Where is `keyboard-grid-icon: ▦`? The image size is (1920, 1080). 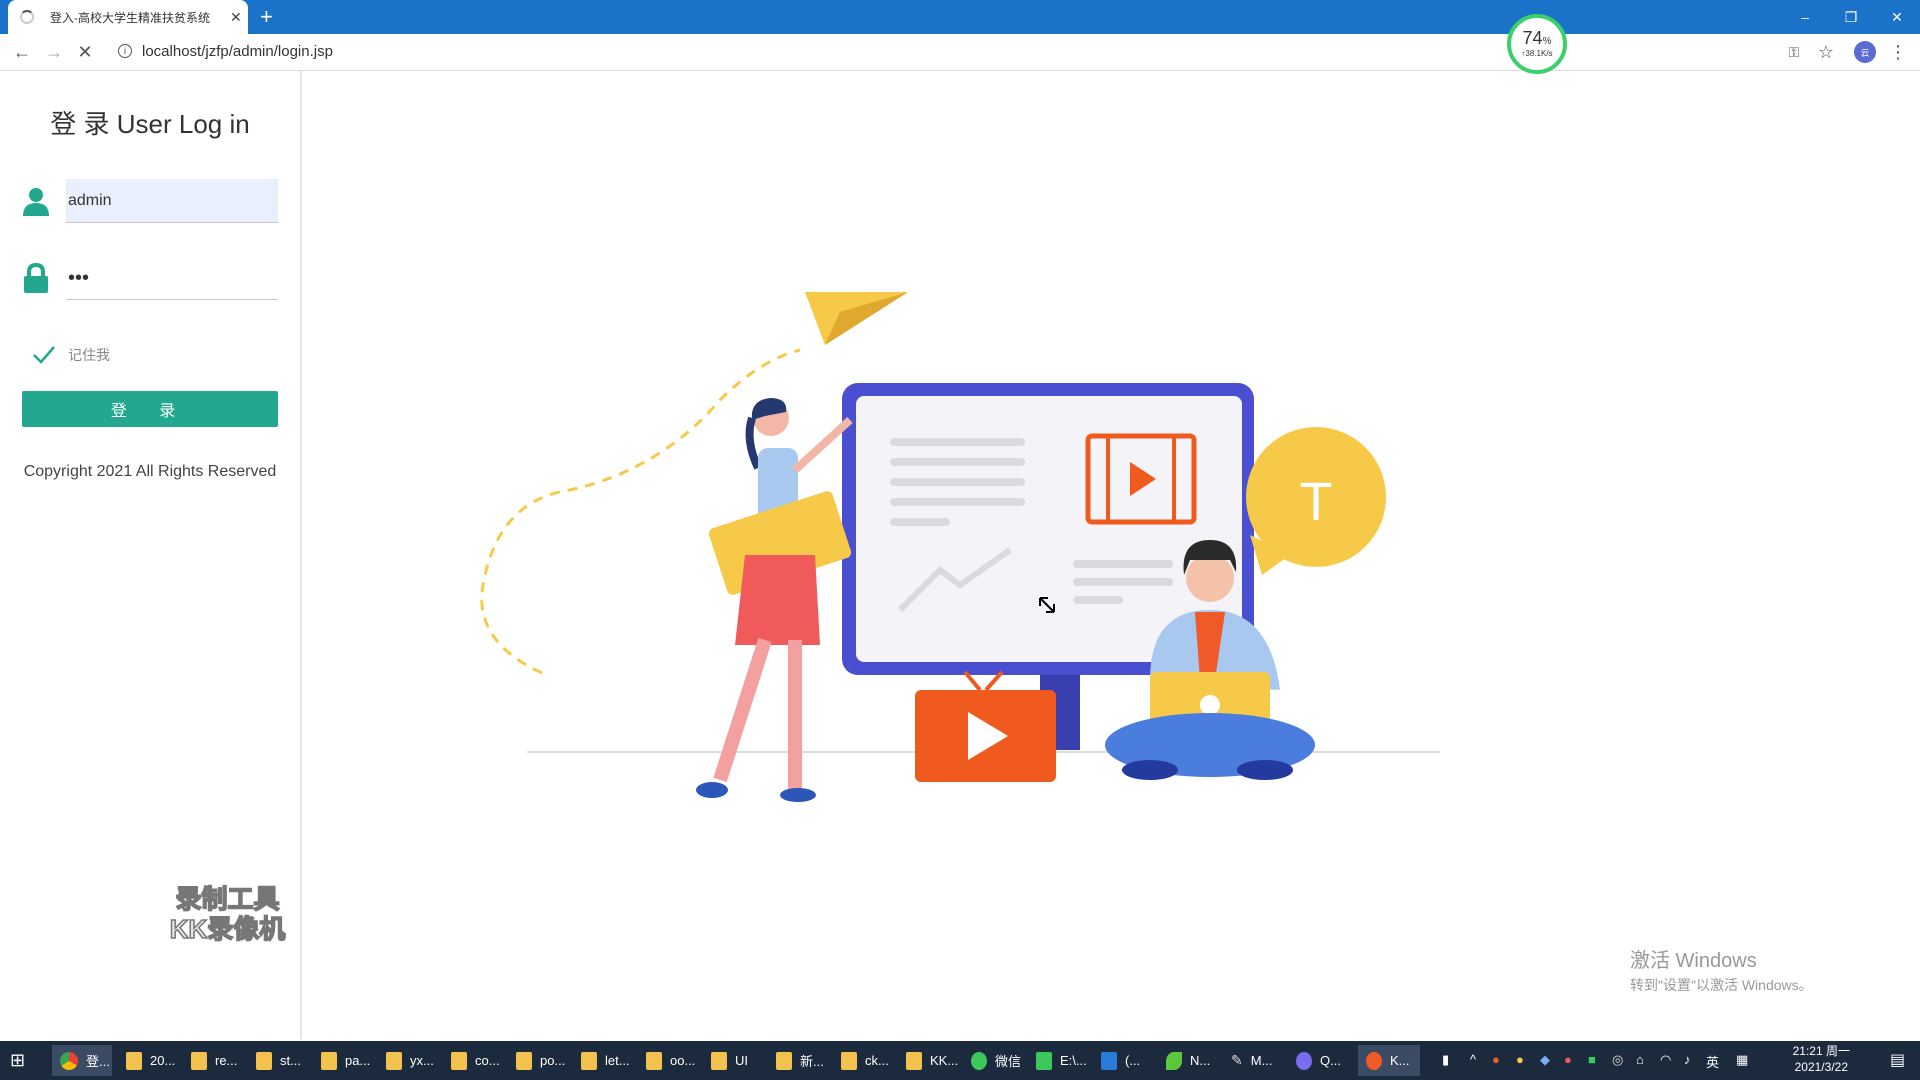
keyboard-grid-icon: ▦ is located at coordinates (1742, 1060).